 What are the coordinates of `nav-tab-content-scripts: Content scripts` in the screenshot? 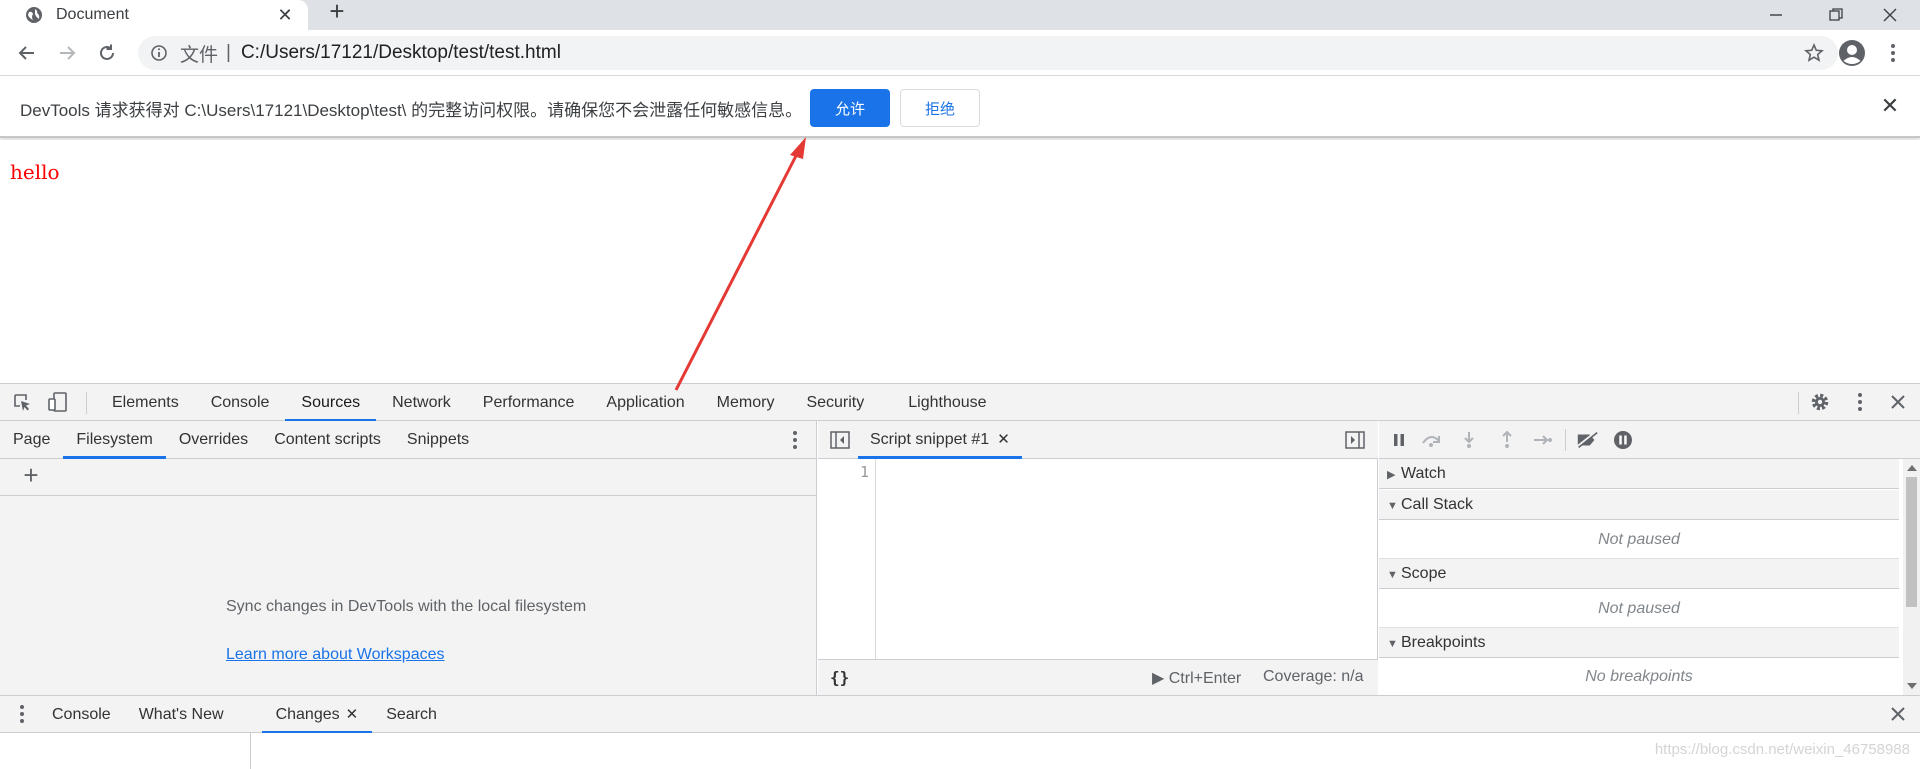 It's located at (327, 439).